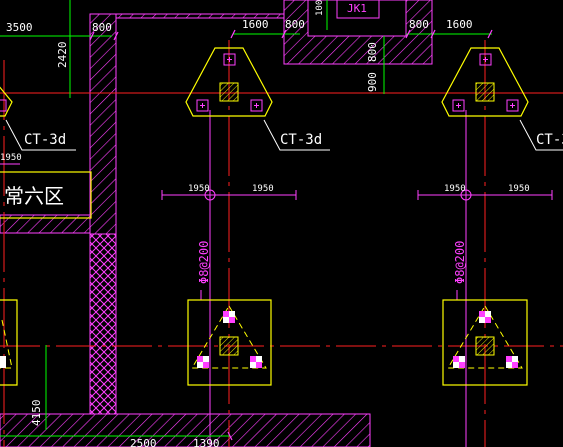 The width and height of the screenshot is (563, 447). What do you see at coordinates (34, 196) in the screenshot?
I see `room-label: 常六区` at bounding box center [34, 196].